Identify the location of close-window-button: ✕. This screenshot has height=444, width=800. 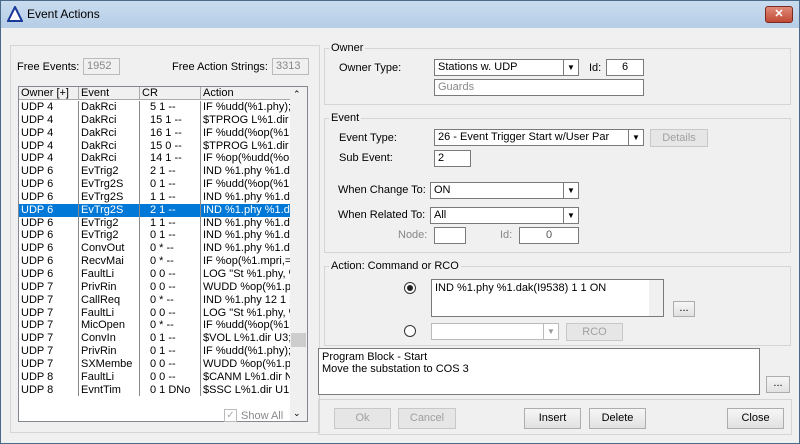
(779, 14).